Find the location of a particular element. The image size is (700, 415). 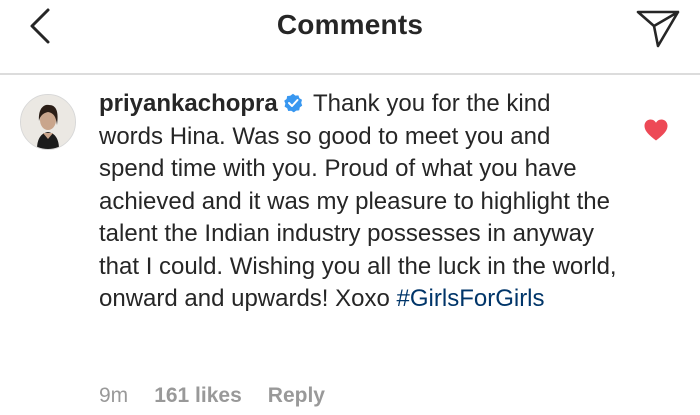

send-button is located at coordinates (658, 28).